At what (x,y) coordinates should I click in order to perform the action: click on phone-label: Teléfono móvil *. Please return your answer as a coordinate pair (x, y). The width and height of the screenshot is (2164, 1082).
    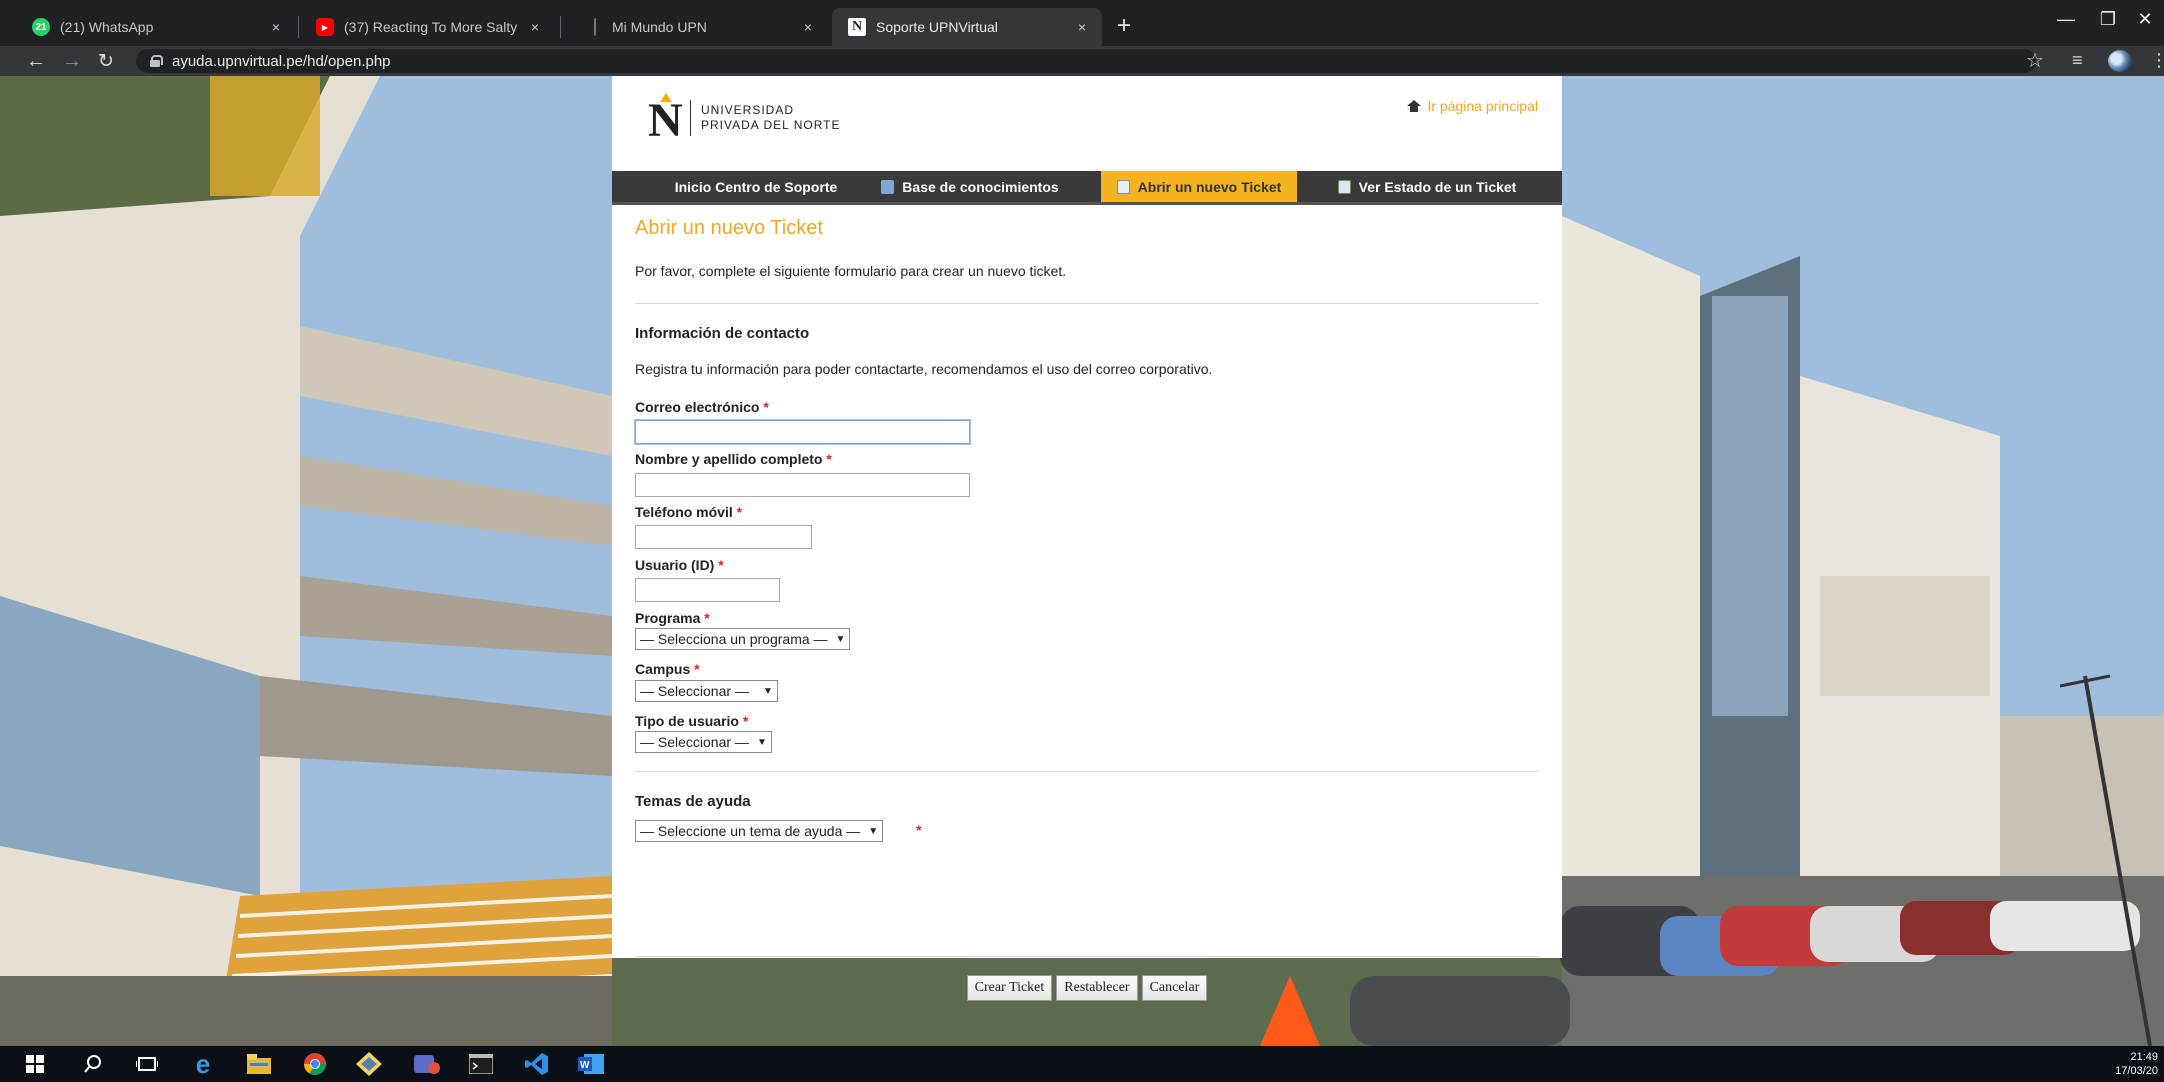
    Looking at the image, I should click on (689, 512).